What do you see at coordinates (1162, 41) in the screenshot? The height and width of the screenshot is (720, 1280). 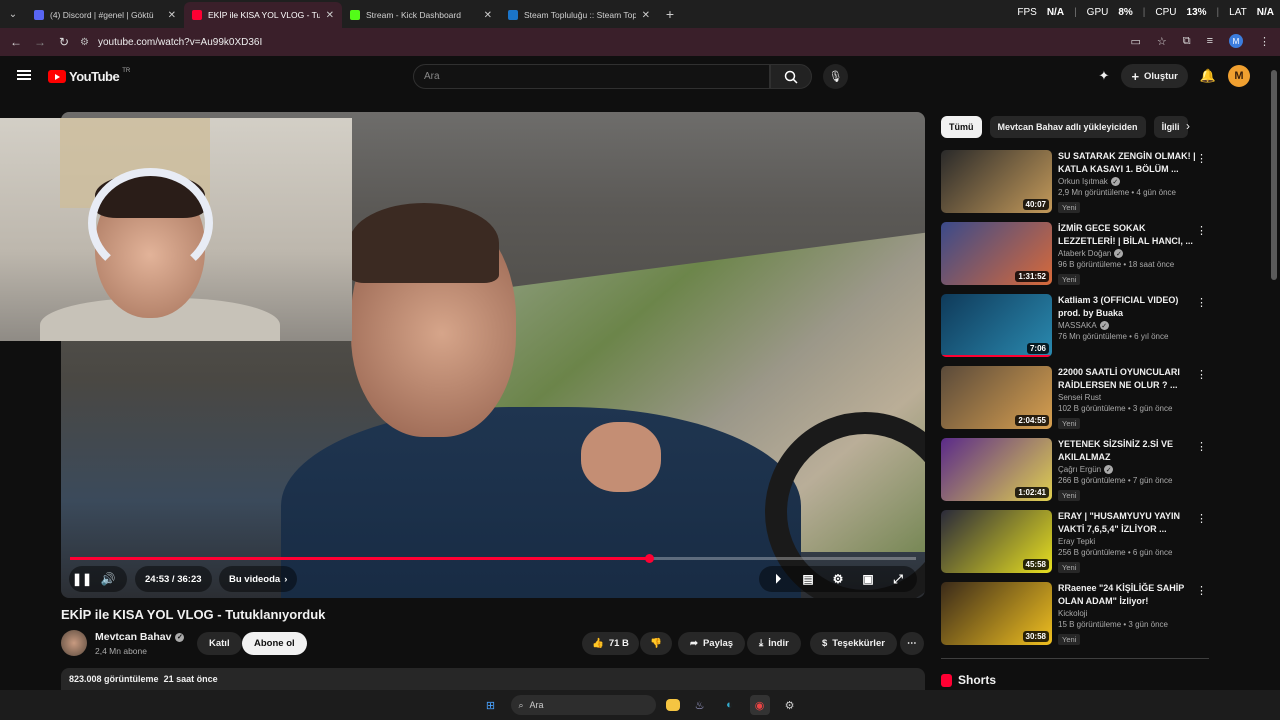 I see `bookmark-star-icon: ☆` at bounding box center [1162, 41].